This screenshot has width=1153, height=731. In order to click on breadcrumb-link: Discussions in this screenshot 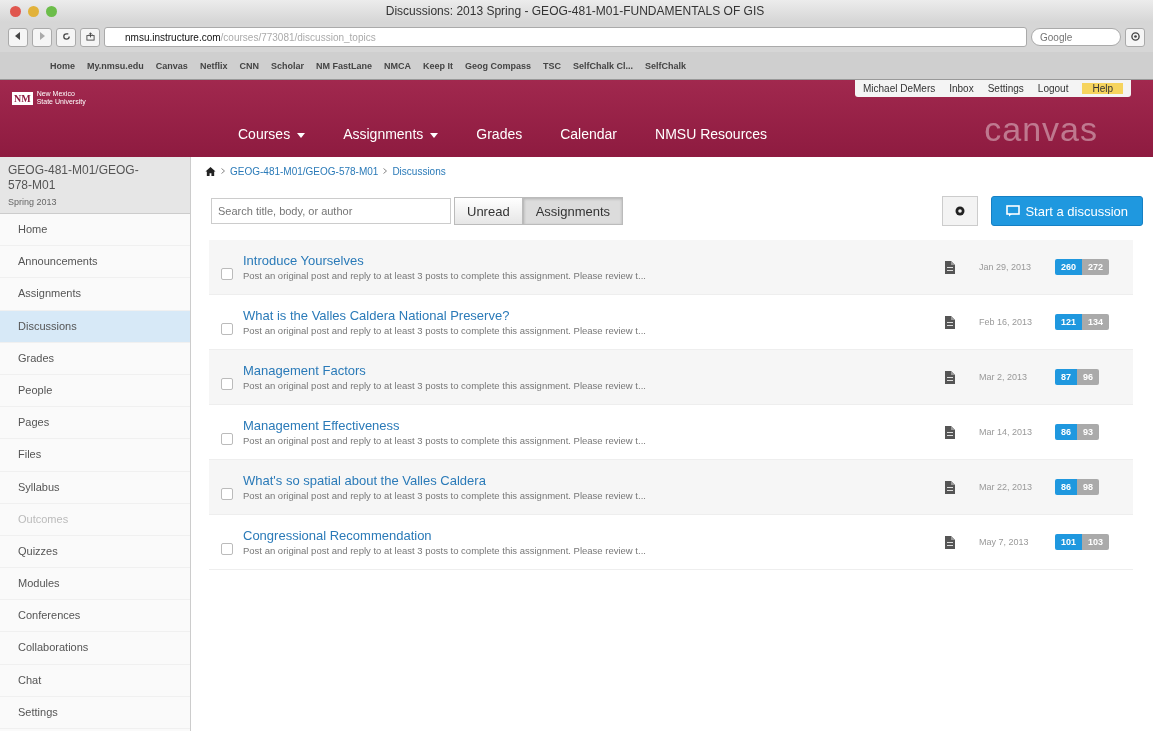, I will do `click(419, 171)`.